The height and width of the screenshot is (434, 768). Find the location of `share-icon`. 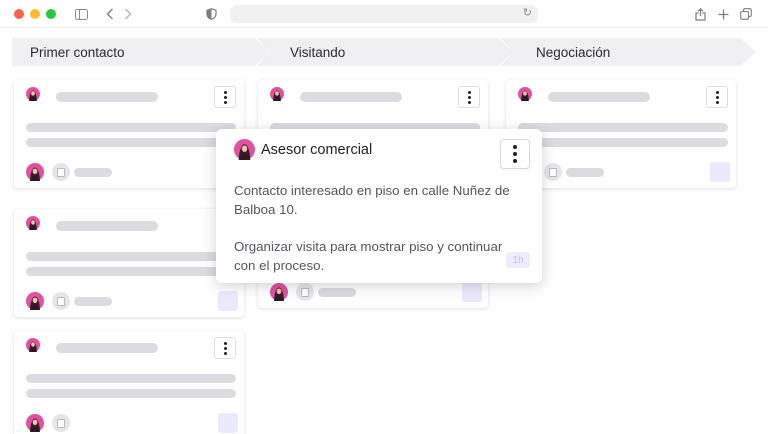

share-icon is located at coordinates (700, 14).